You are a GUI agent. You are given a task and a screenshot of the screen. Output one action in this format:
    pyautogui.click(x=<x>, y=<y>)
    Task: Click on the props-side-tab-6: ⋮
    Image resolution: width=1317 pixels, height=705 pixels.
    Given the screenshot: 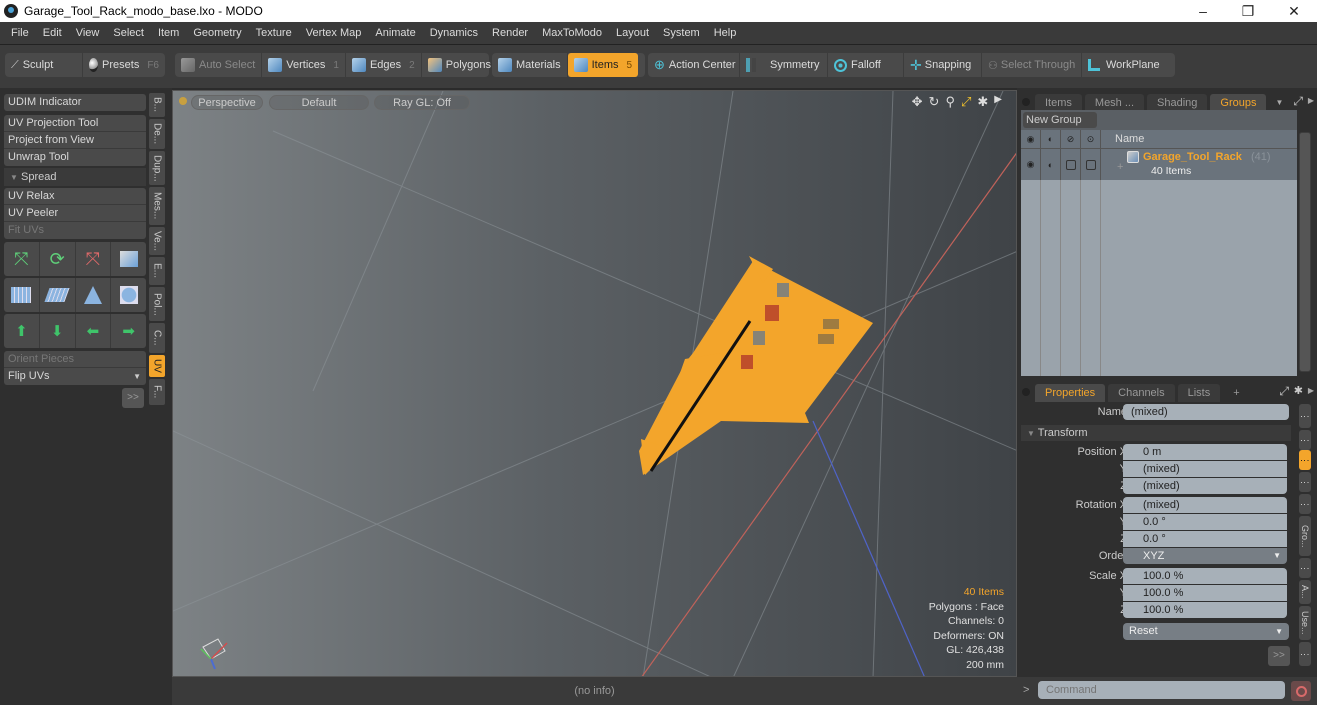 What is the action you would take?
    pyautogui.click(x=1305, y=654)
    